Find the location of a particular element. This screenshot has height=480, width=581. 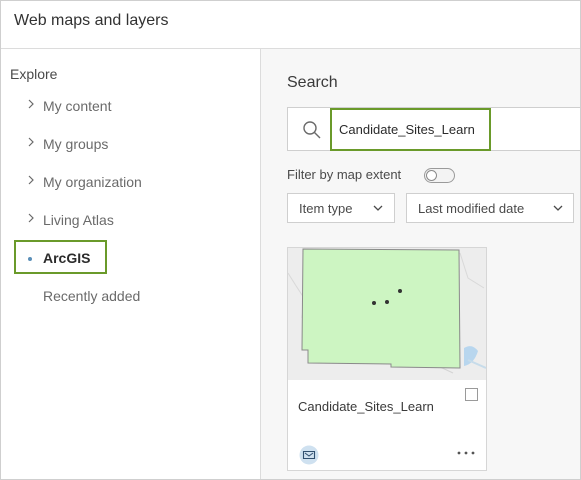

item-type-dropdown: Item type is located at coordinates (341, 208).